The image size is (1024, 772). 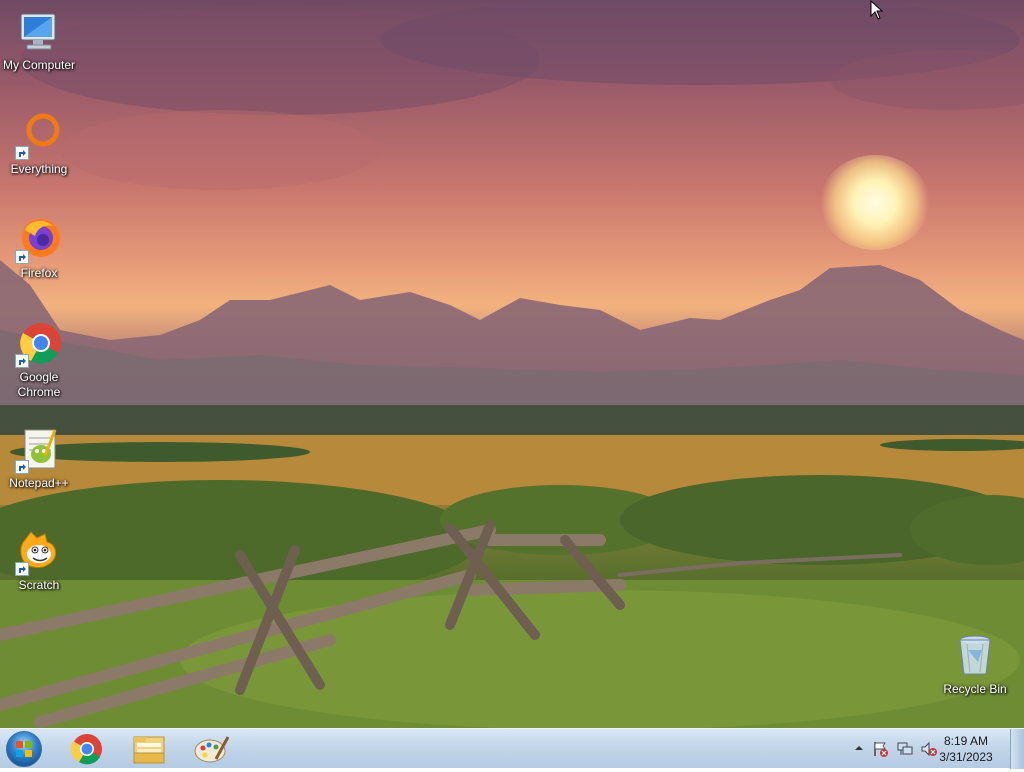 I want to click on desktop-icon-notepadpp: Notepad++, so click(x=39, y=458).